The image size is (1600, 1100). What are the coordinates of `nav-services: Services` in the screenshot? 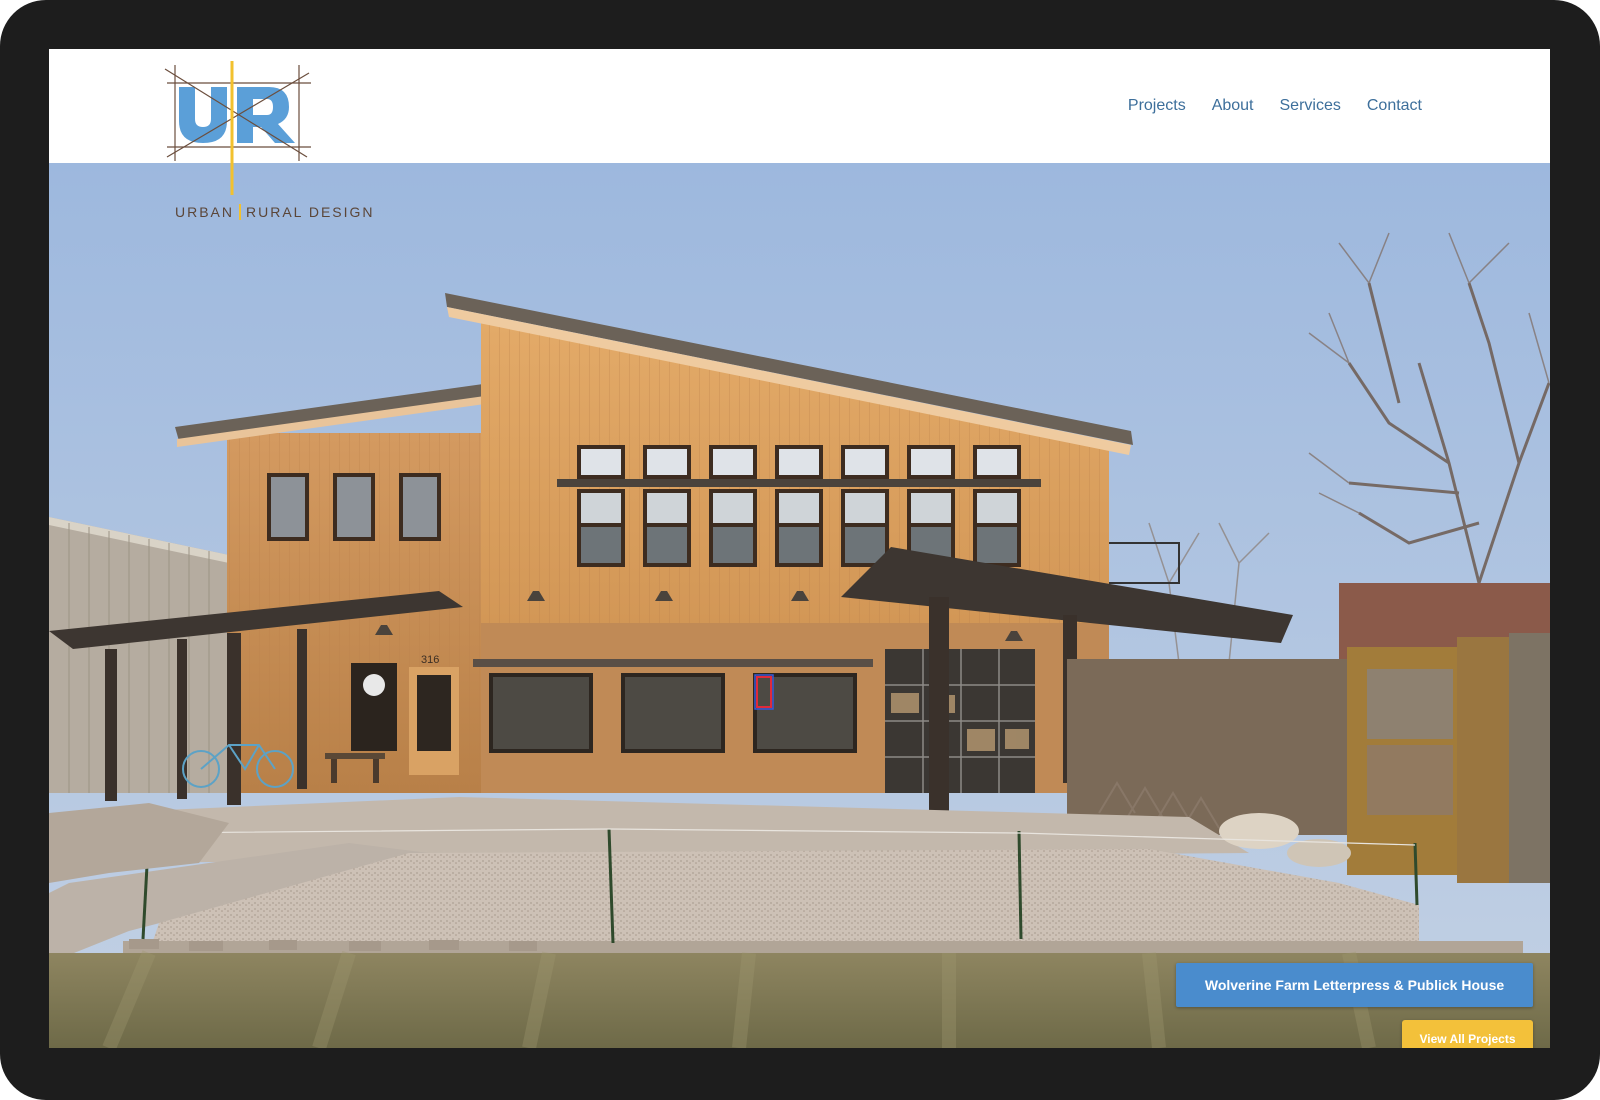 It's located at (1310, 106).